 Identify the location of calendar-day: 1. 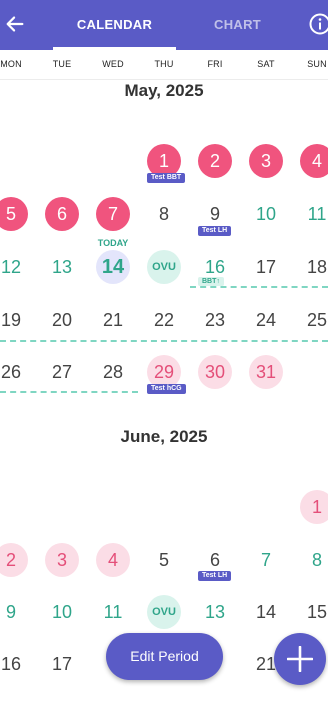
(314, 507).